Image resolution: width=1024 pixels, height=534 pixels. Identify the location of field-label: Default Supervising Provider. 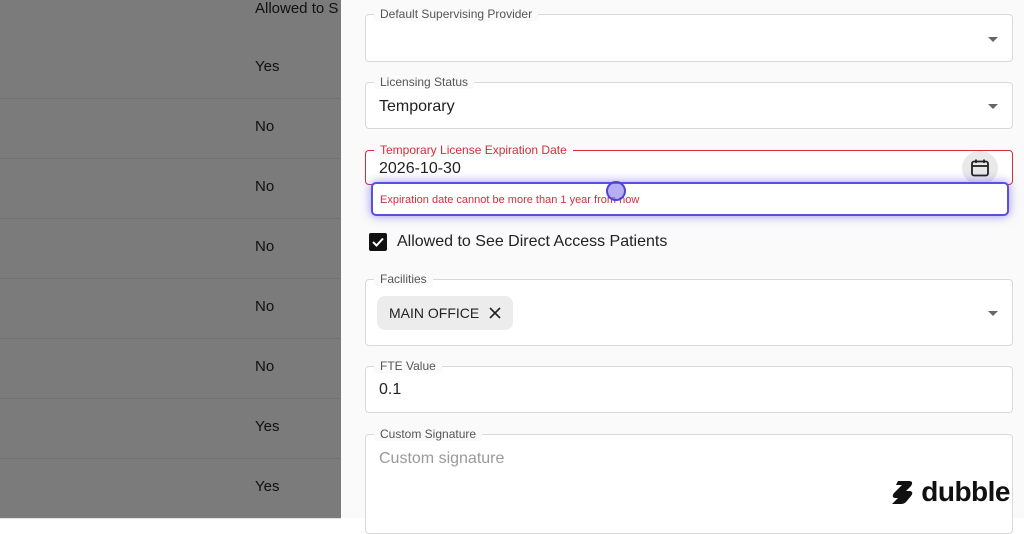
(456, 14).